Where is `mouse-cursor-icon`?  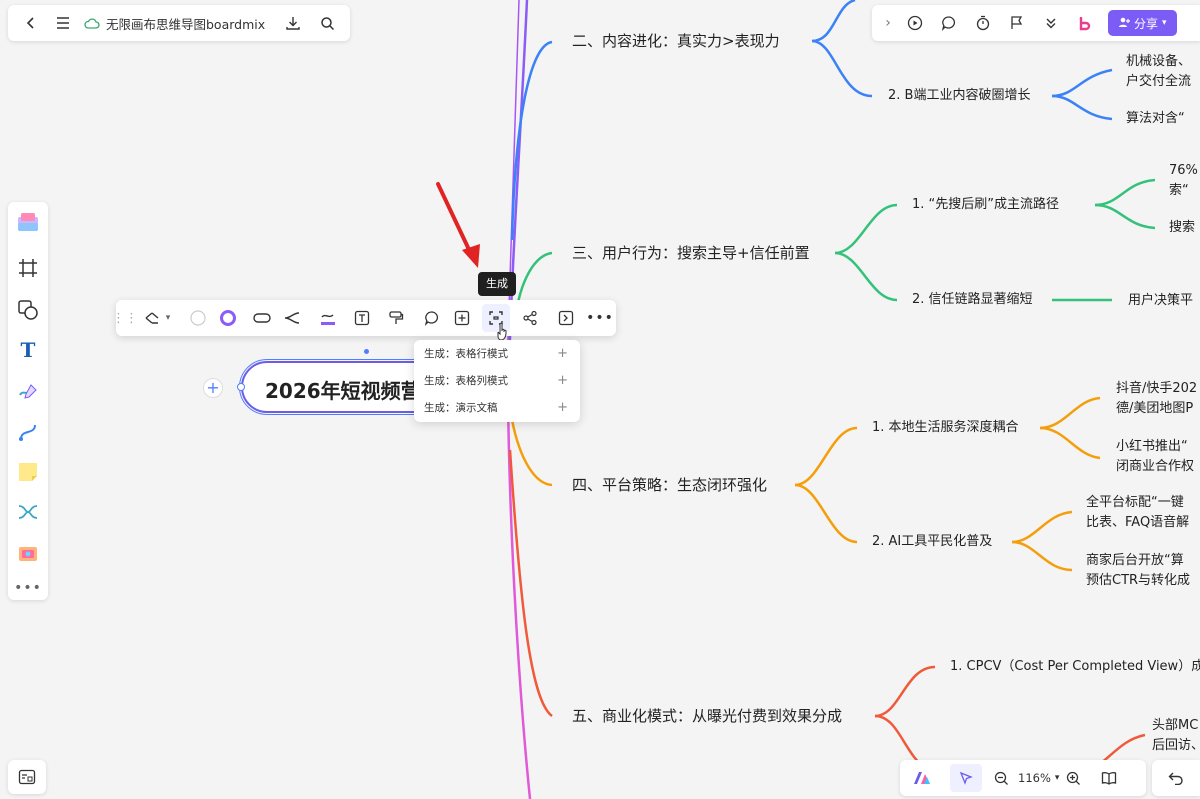
mouse-cursor-icon is located at coordinates (502, 331).